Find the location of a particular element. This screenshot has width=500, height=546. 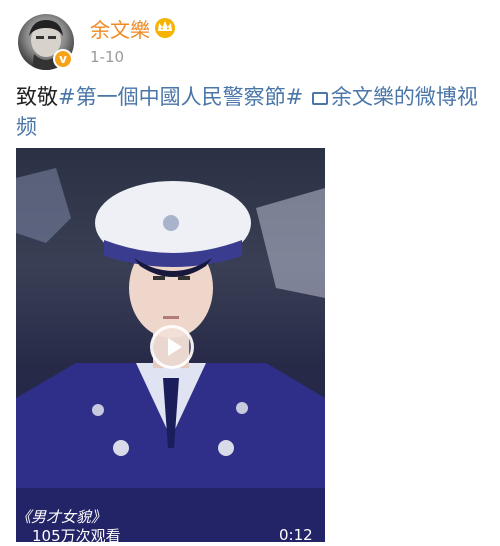

video-view-count: 105万次观看 is located at coordinates (76, 536).